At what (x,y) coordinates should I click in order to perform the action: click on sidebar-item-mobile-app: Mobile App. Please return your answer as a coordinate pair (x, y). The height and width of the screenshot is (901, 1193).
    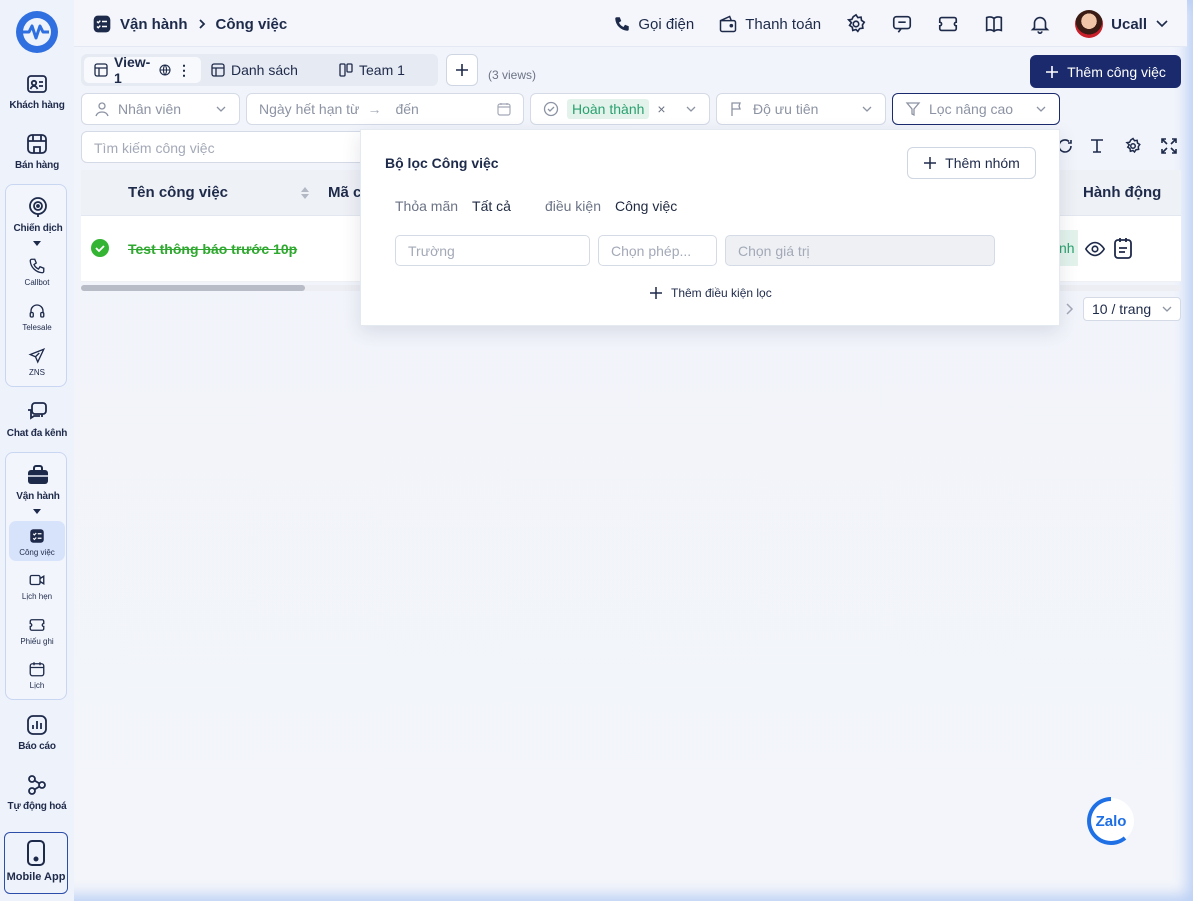
    Looking at the image, I should click on (36, 863).